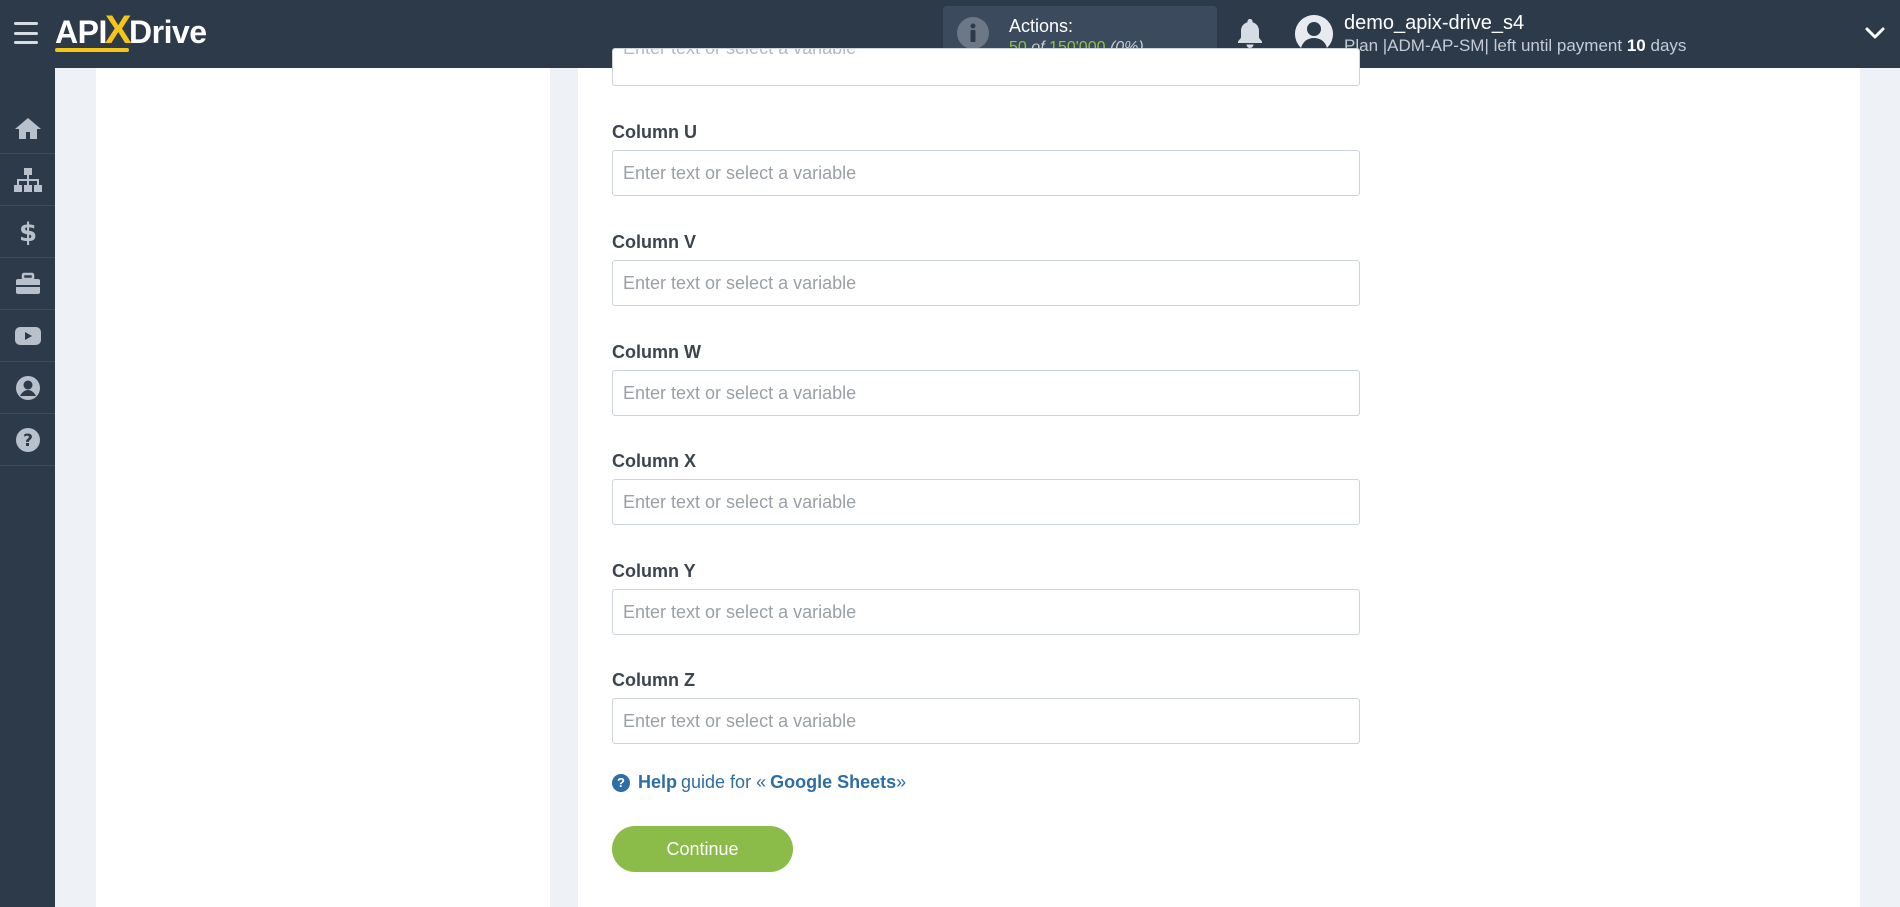  What do you see at coordinates (1041, 26) in the screenshot?
I see `actions-title: Actions:` at bounding box center [1041, 26].